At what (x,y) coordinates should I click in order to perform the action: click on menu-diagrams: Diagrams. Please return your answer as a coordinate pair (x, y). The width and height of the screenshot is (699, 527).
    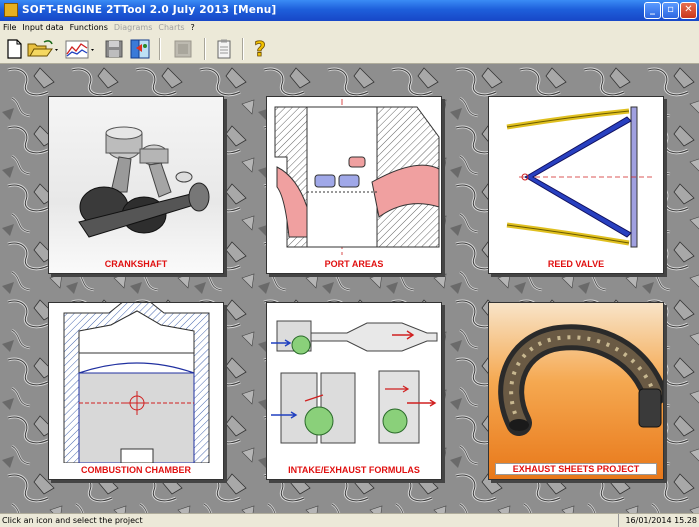
    Looking at the image, I should click on (133, 27).